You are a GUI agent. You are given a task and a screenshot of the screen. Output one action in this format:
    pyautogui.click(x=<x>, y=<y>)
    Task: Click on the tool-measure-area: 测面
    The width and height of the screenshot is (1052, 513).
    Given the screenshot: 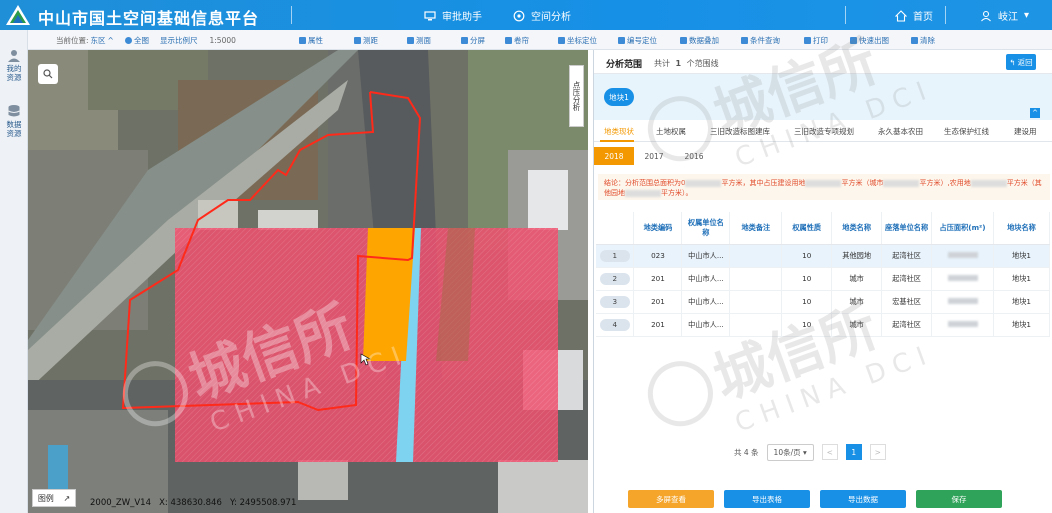 What is the action you would take?
    pyautogui.click(x=419, y=40)
    